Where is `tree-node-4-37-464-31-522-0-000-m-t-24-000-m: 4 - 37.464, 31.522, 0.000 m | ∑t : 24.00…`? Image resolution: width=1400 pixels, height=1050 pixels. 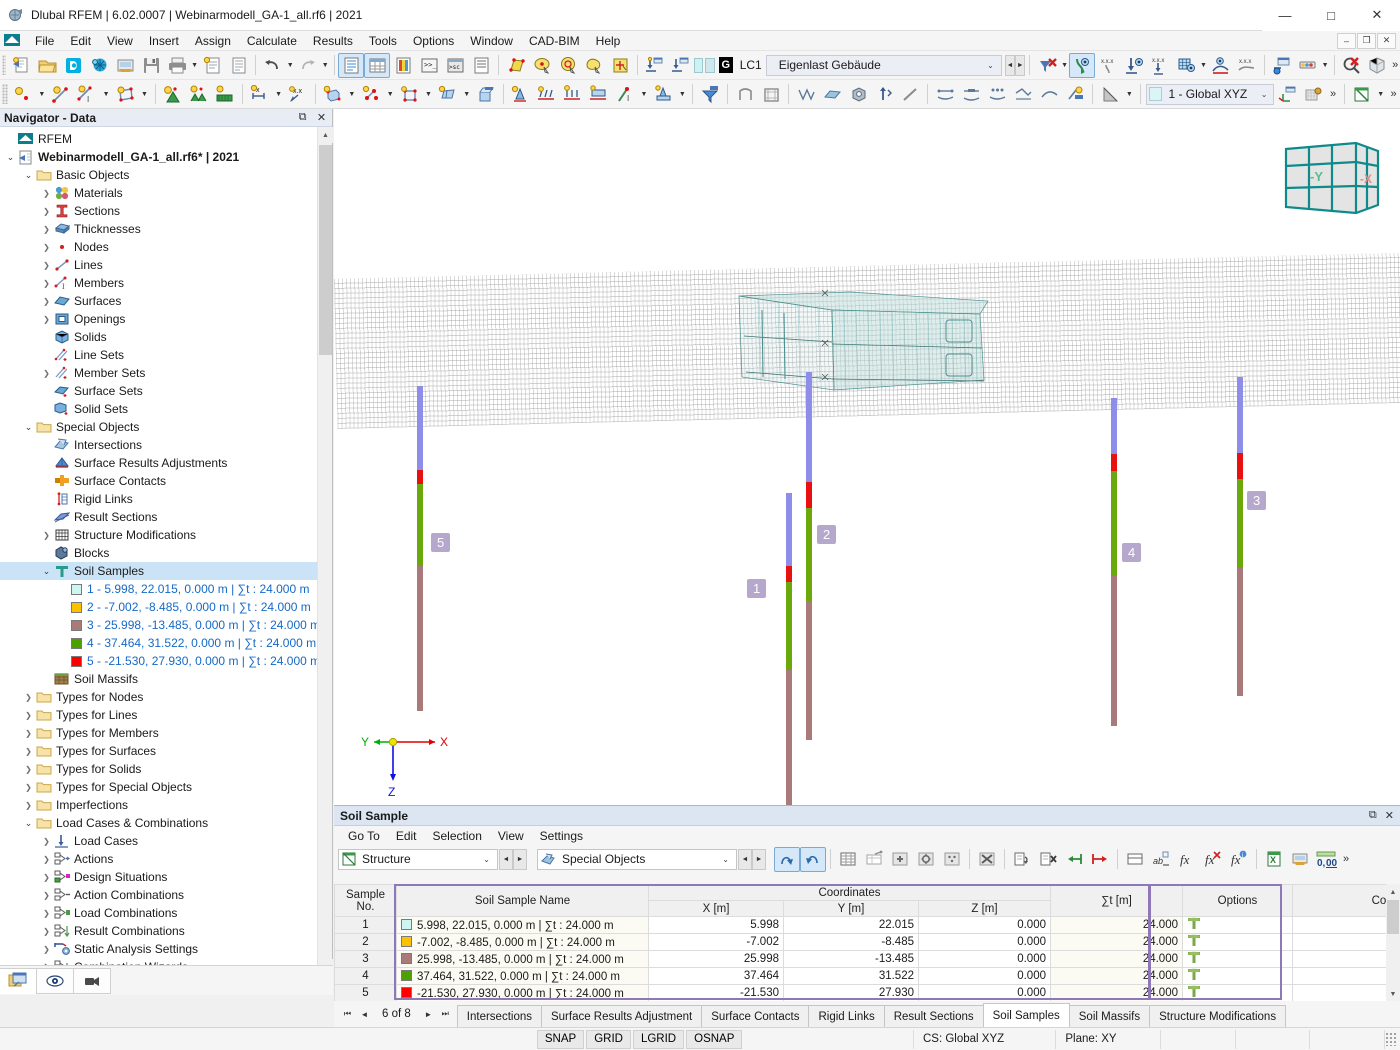
tree-node-4-37-464-31-522-0-000-m-t-24-000-m: 4 - 37.464, 31.522, 0.000 m | ∑t : 24.00… is located at coordinates (159, 643).